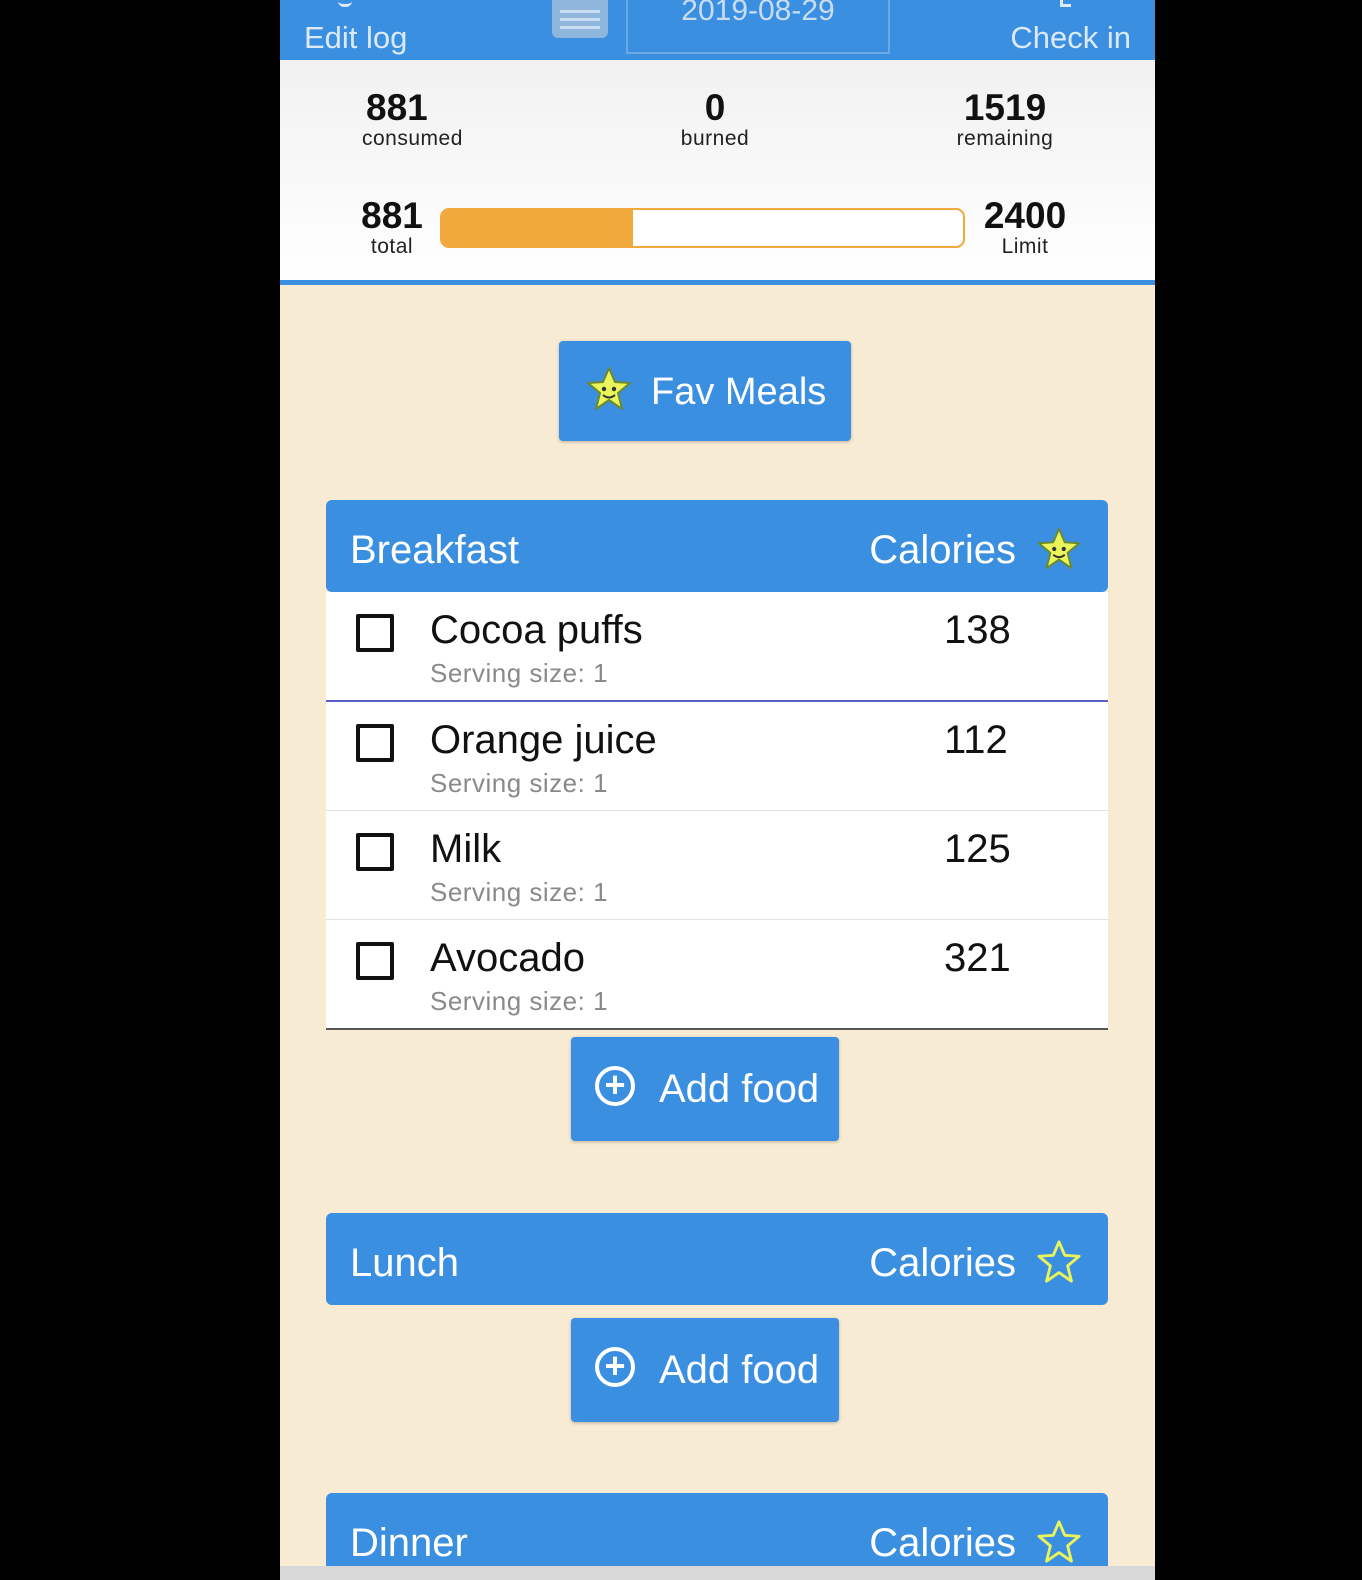 The width and height of the screenshot is (1362, 1580). What do you see at coordinates (717, 974) in the screenshot?
I see `list-item: Avocado Serving size: 1 321` at bounding box center [717, 974].